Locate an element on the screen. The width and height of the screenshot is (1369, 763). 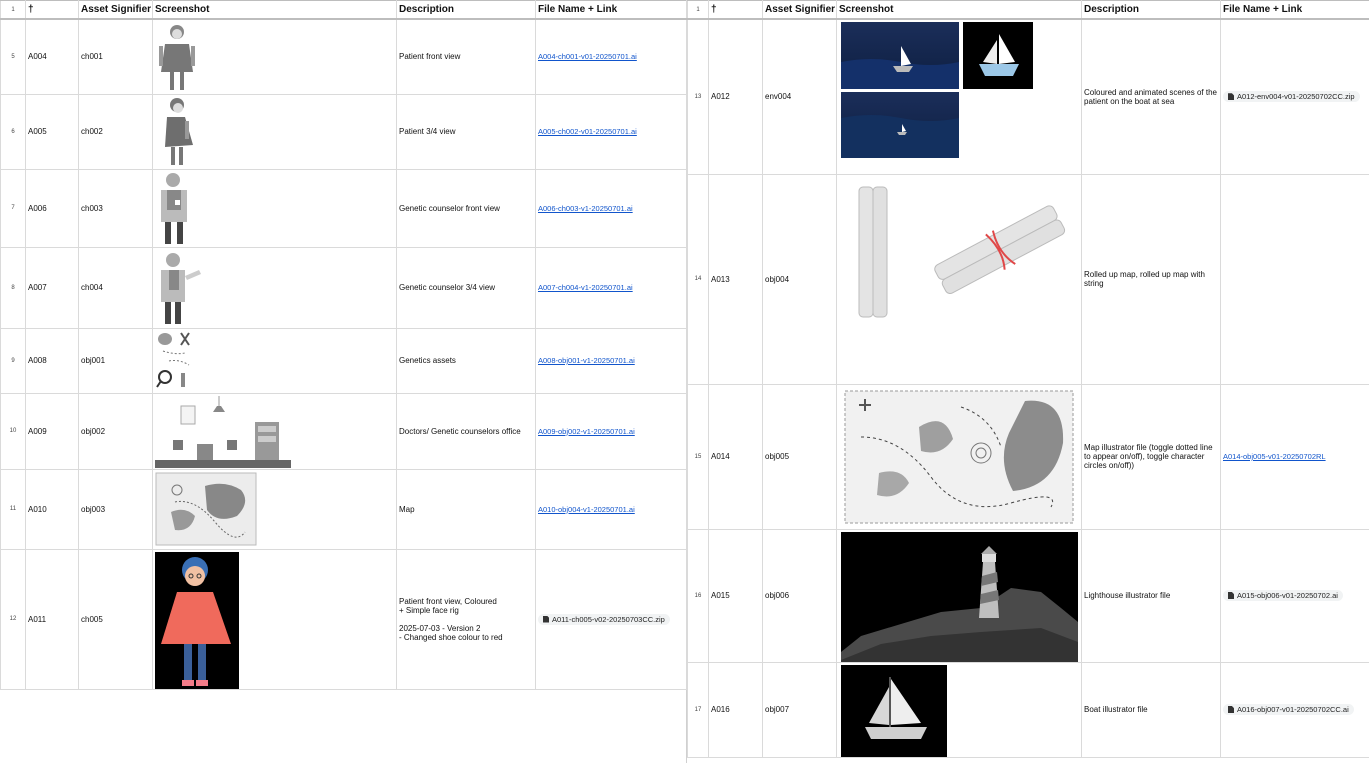
file-link: A004-ch001-v01-20250701.ai is located at coordinates (587, 56).